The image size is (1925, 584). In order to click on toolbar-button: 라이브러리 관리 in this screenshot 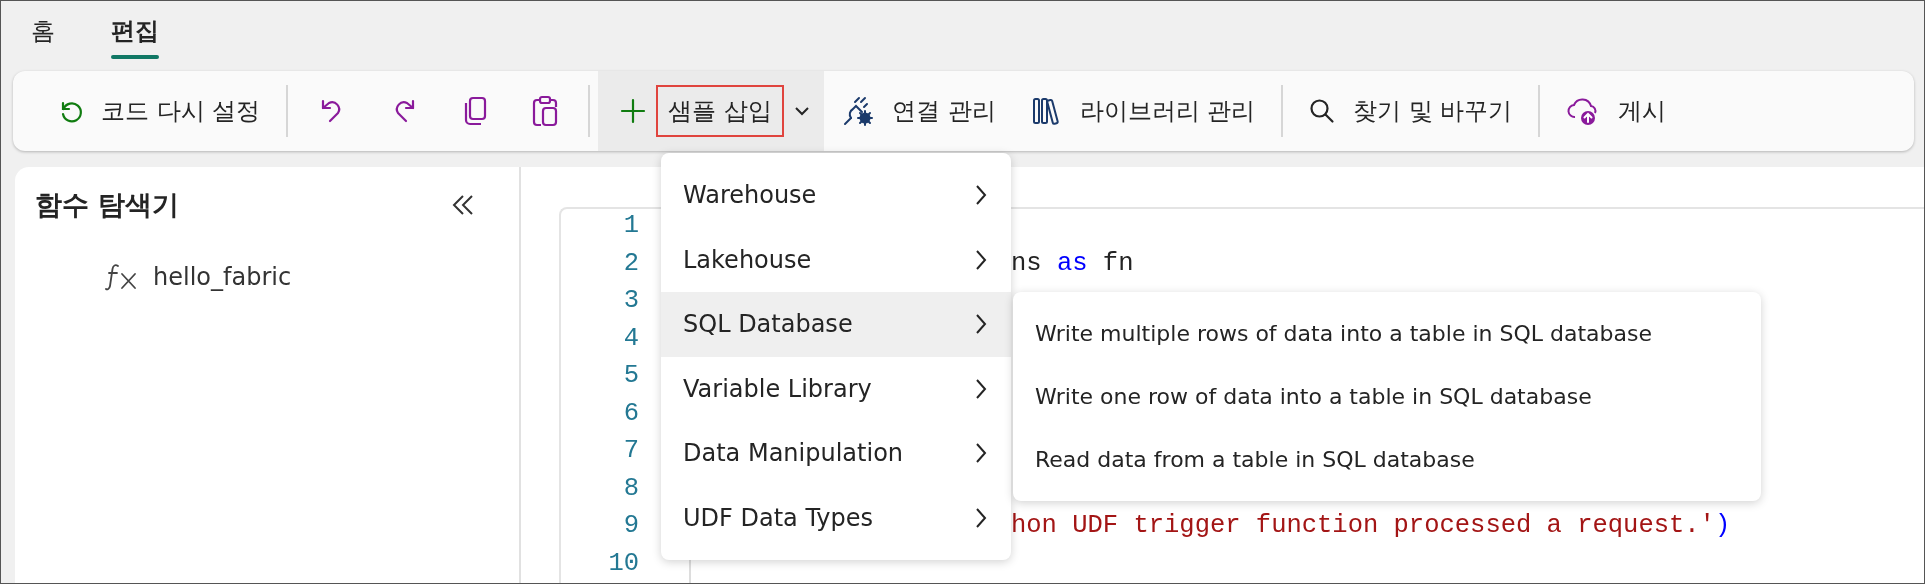, I will do `click(1143, 111)`.